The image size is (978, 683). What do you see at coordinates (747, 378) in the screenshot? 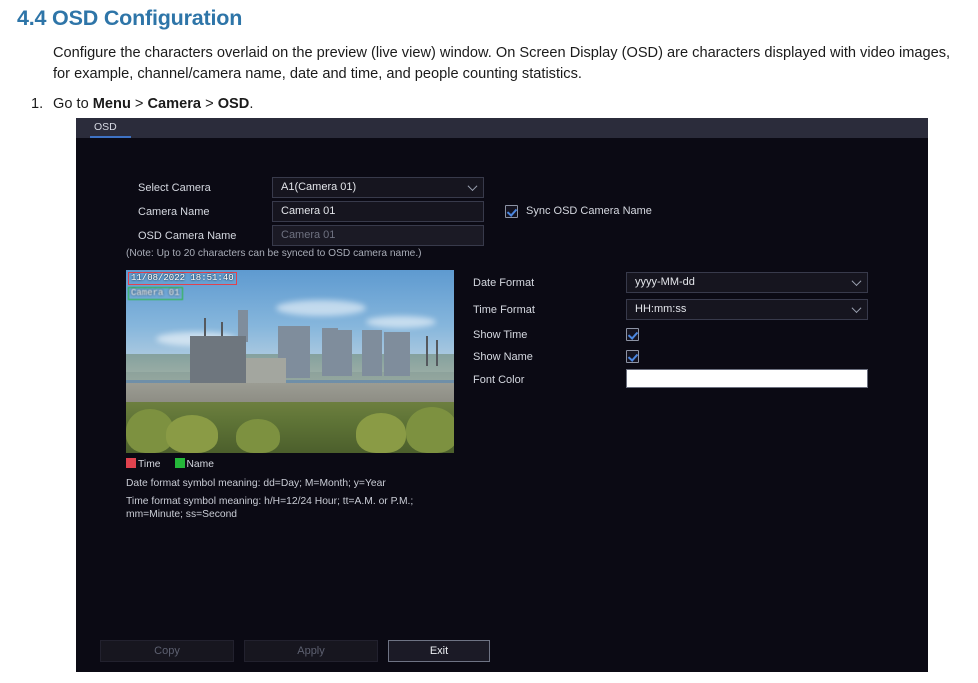
I see `font-color-swatch` at bounding box center [747, 378].